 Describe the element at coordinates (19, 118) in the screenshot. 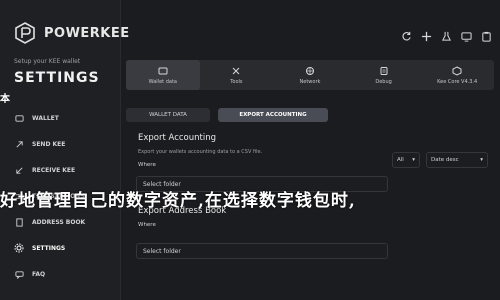

I see `wallet-icon` at that location.